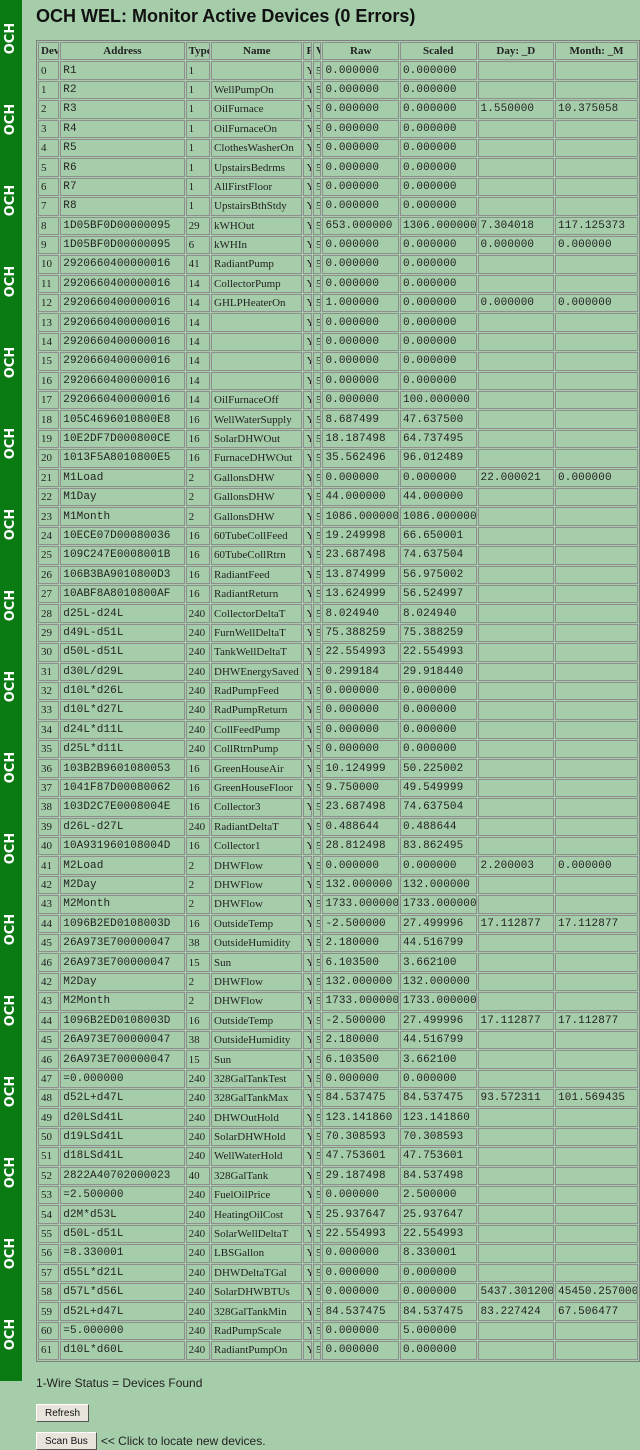 Image resolution: width=640 pixels, height=1450 pixels. What do you see at coordinates (438, 943) in the screenshot?
I see `scaled-cell: 44.516799` at bounding box center [438, 943].